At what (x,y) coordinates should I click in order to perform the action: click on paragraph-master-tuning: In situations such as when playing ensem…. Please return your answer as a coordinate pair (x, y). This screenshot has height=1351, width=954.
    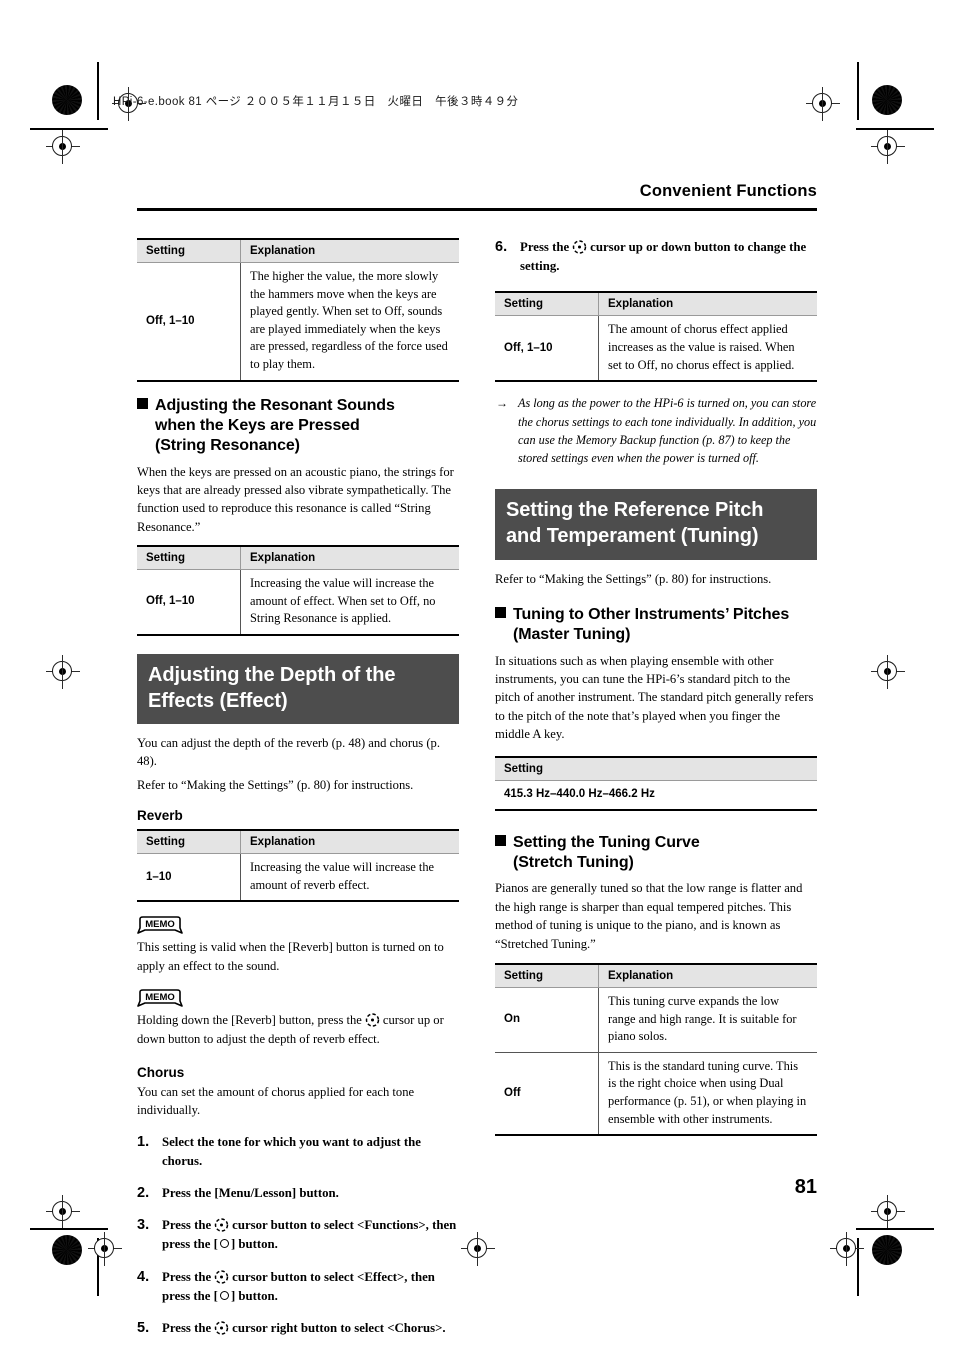
    Looking at the image, I should click on (654, 697).